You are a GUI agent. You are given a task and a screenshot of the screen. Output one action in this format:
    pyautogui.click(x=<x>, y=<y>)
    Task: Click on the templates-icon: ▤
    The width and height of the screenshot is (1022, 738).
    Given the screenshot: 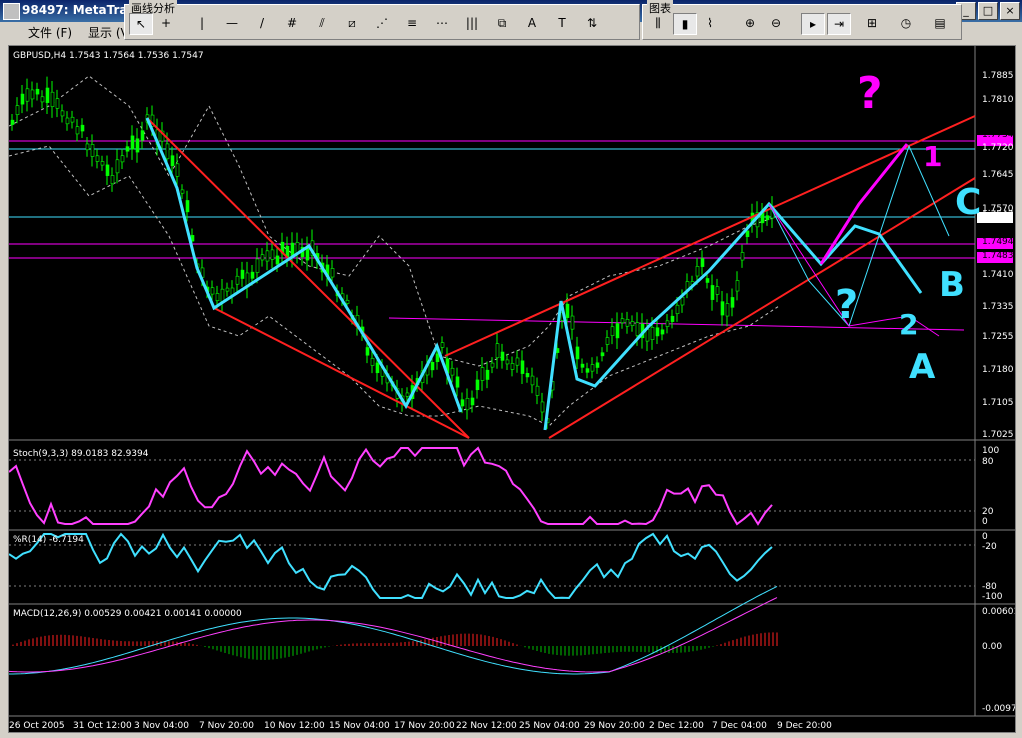 What is the action you would take?
    pyautogui.click(x=940, y=23)
    